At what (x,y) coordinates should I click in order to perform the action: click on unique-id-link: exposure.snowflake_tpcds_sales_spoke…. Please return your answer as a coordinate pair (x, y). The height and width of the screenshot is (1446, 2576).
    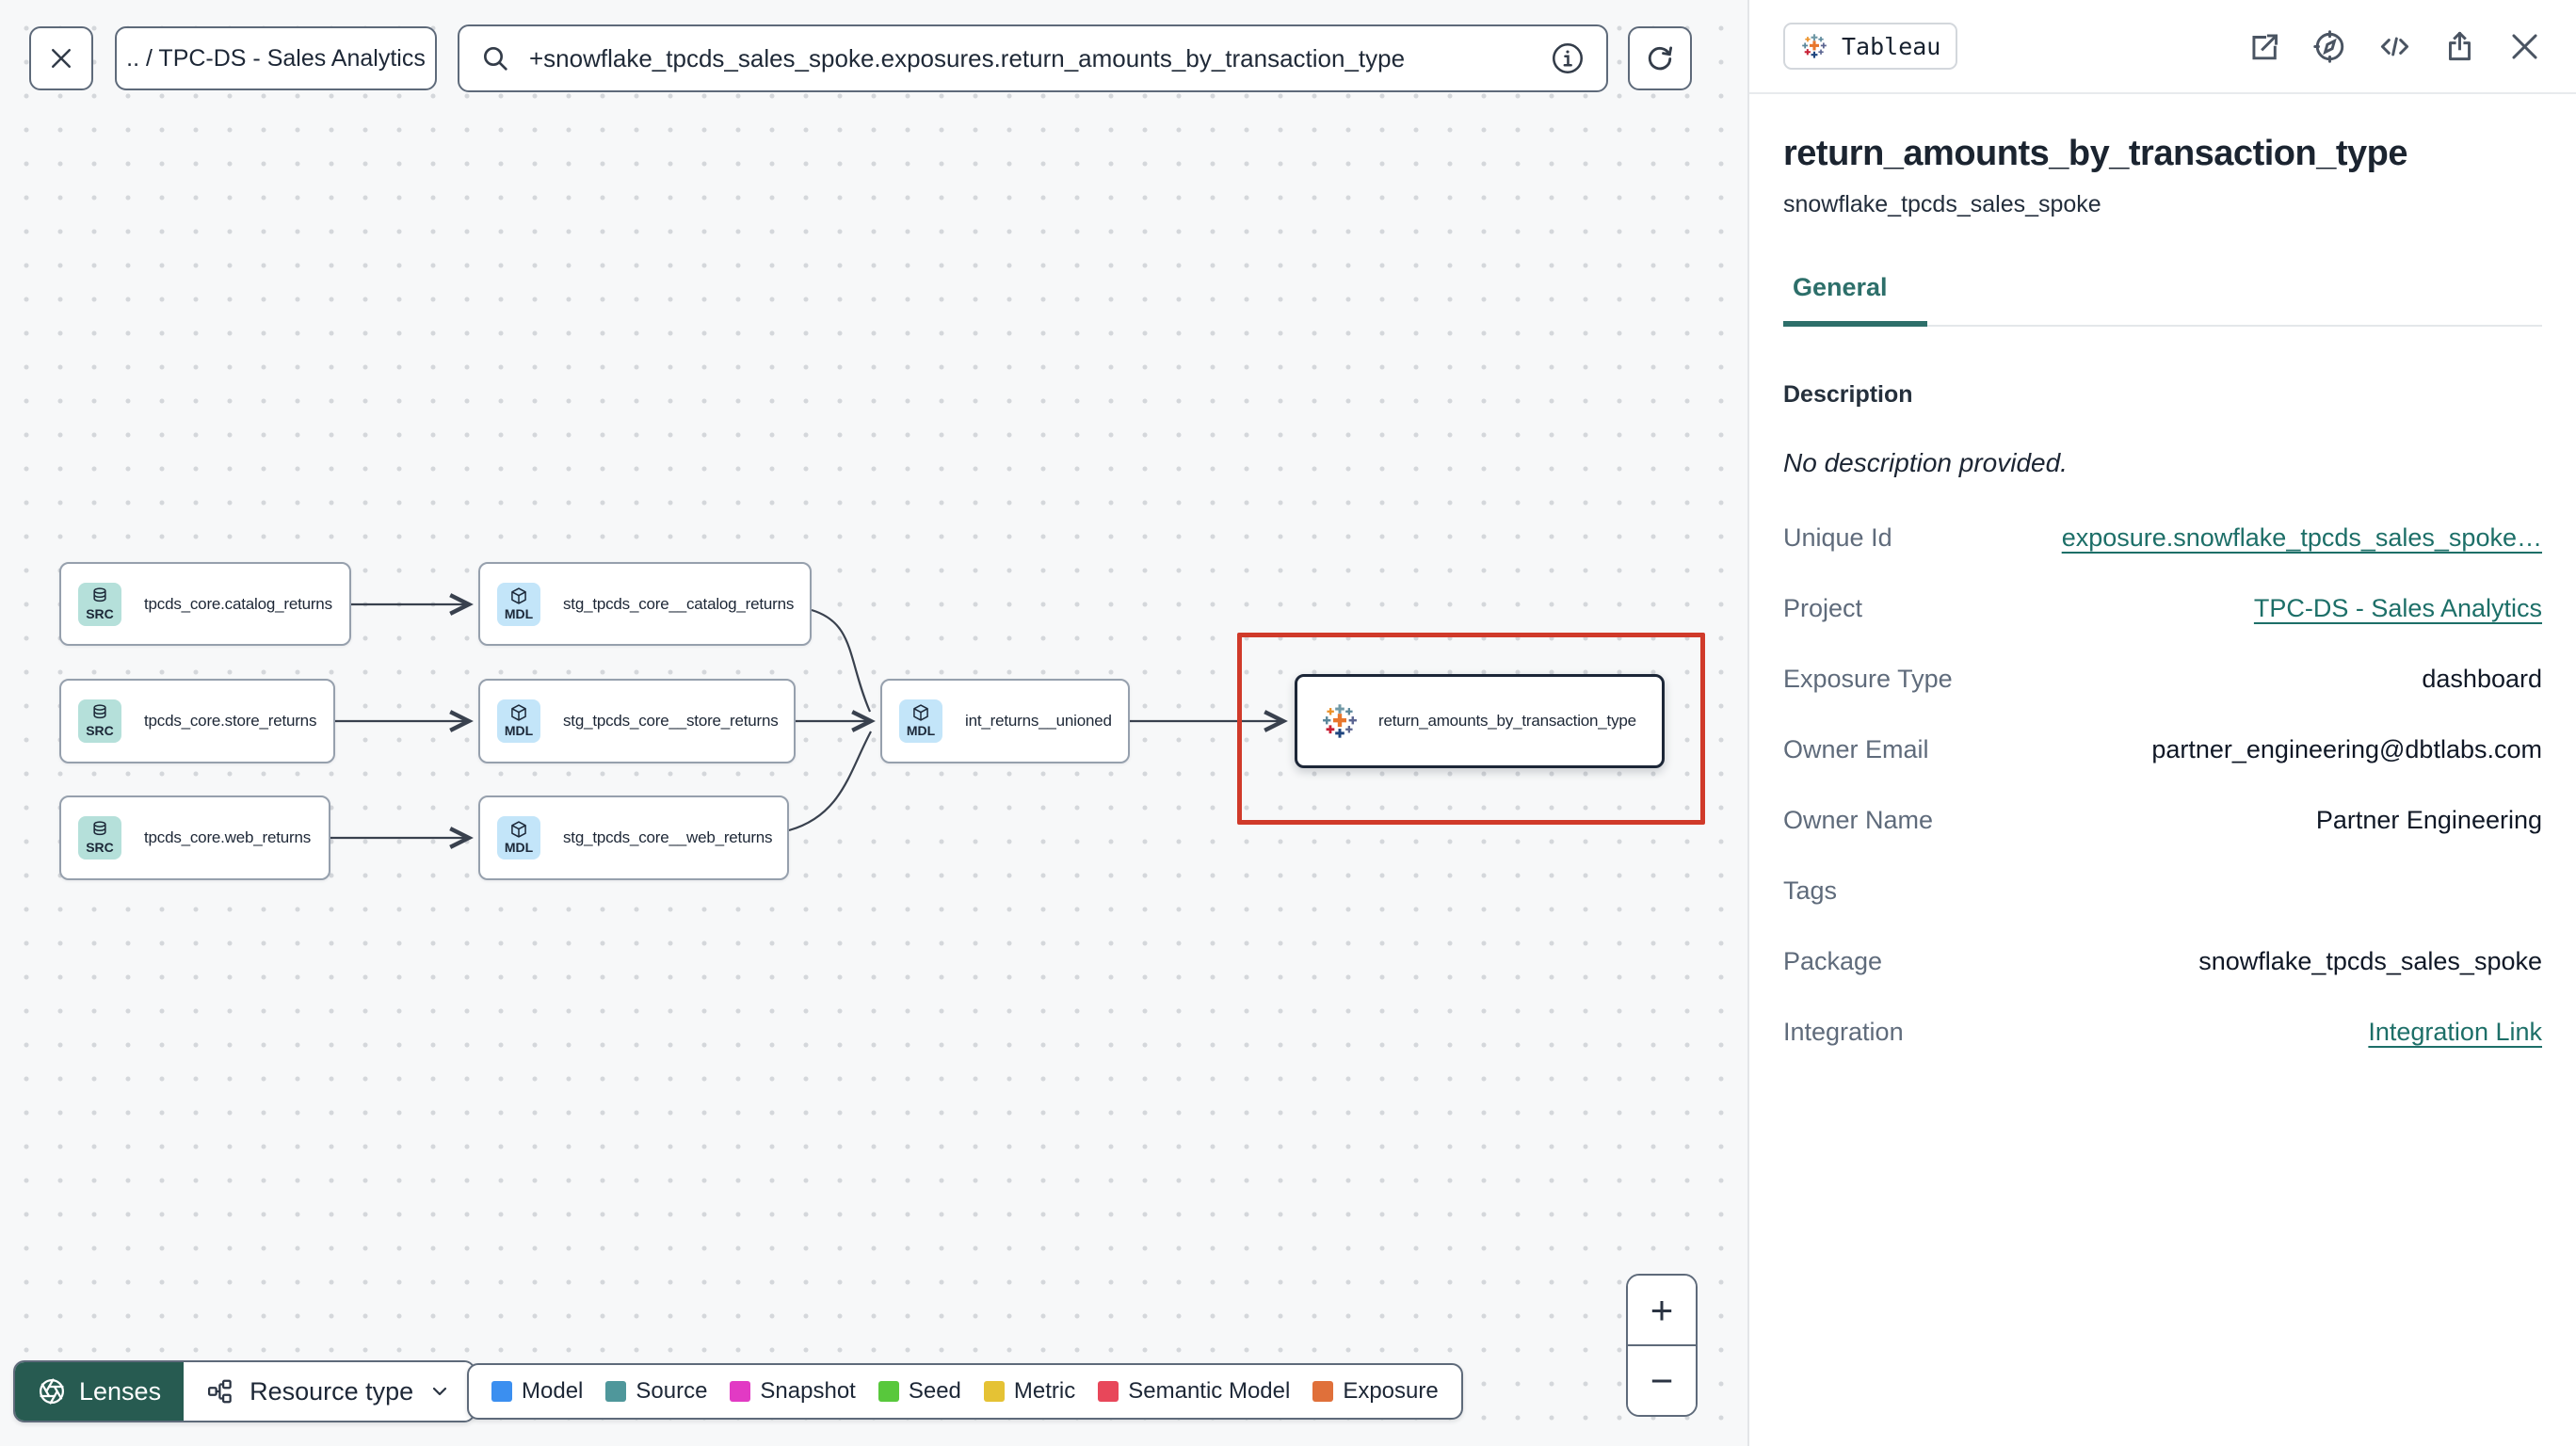
    Looking at the image, I should click on (2302, 538).